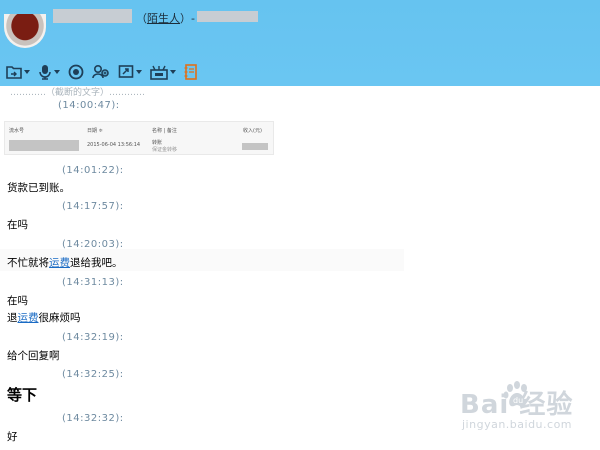 The height and width of the screenshot is (450, 600). I want to click on message-body: 退运费很麻烦吗, so click(303, 317).